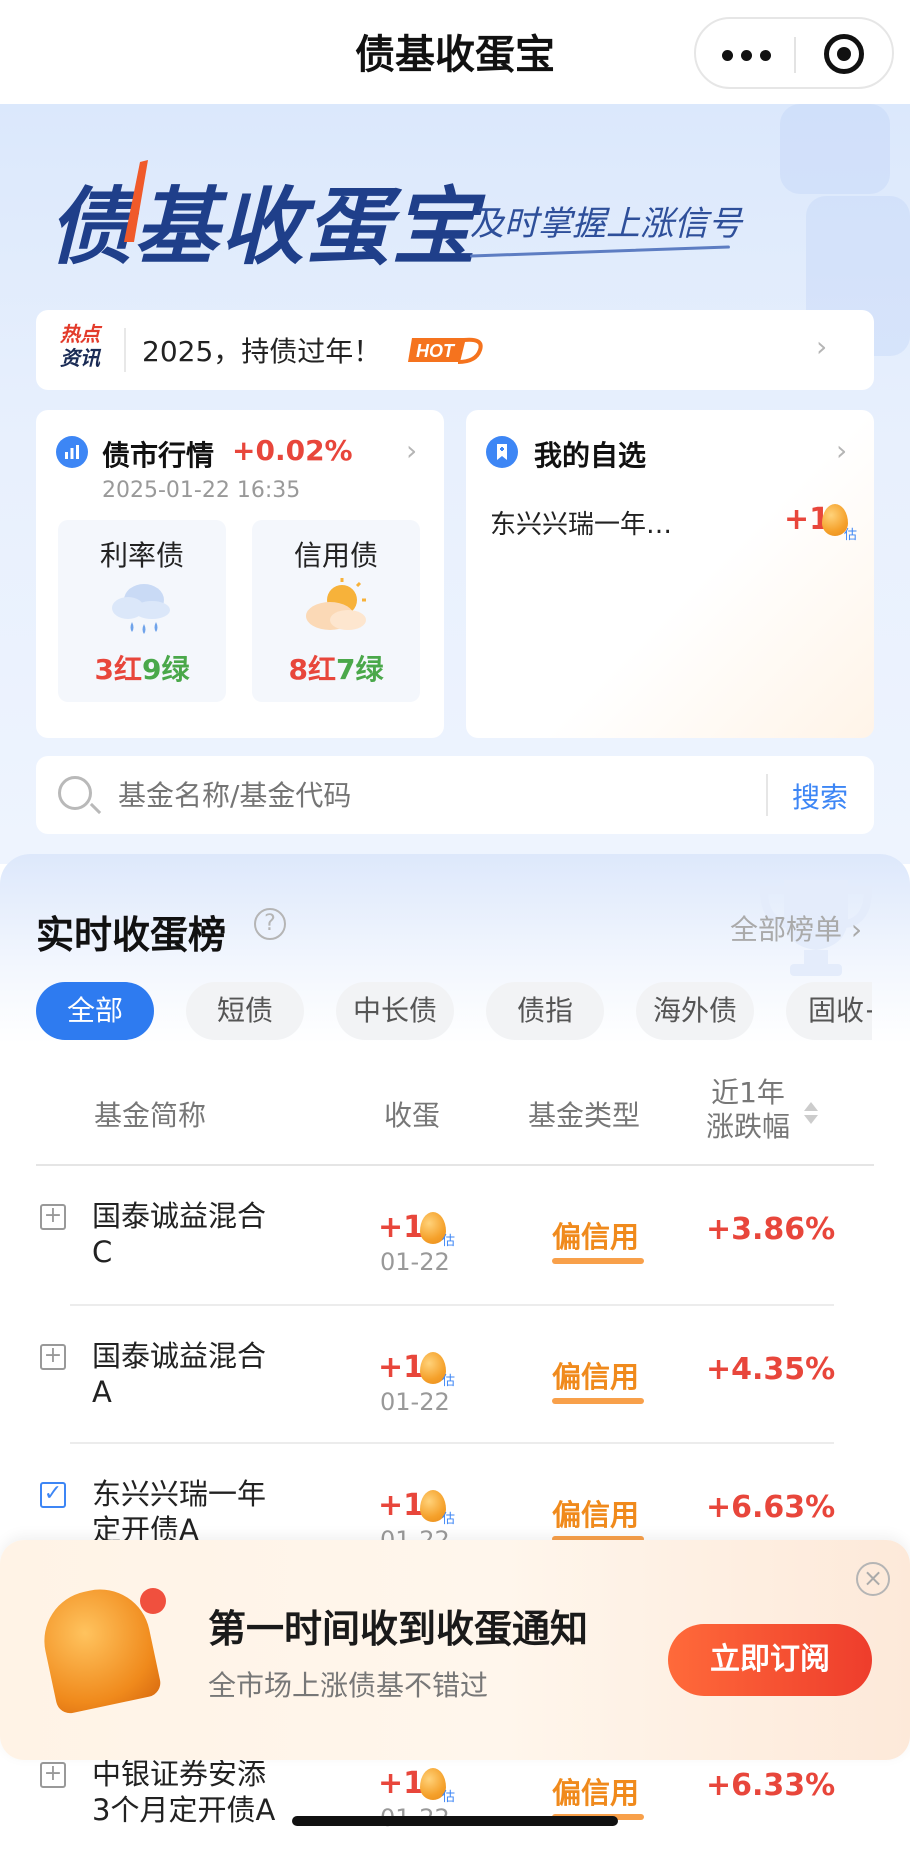  Describe the element at coordinates (398, 1629) in the screenshot. I see `banner-title: 第一时间收到收蛋通知` at that location.